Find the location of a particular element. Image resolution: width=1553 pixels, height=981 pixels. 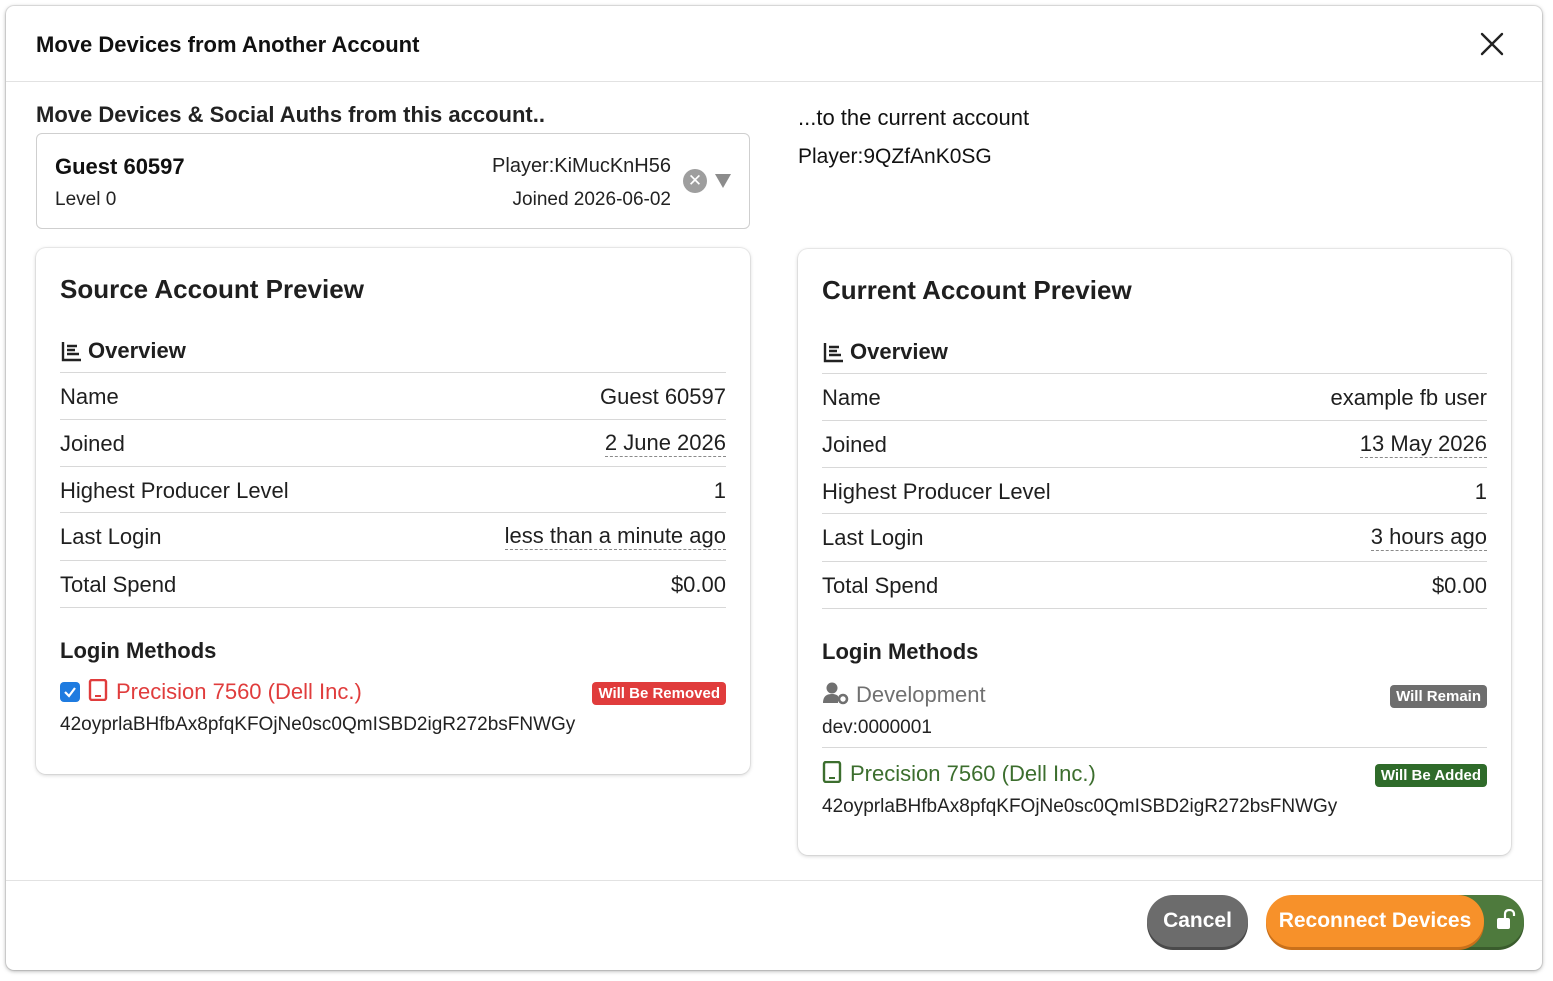

row-value: less than a minute ago is located at coordinates (615, 536).